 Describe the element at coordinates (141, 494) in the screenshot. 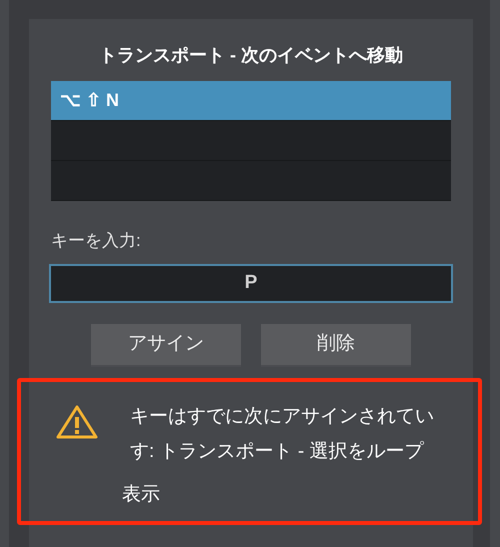

I see `show-link: 表示` at that location.